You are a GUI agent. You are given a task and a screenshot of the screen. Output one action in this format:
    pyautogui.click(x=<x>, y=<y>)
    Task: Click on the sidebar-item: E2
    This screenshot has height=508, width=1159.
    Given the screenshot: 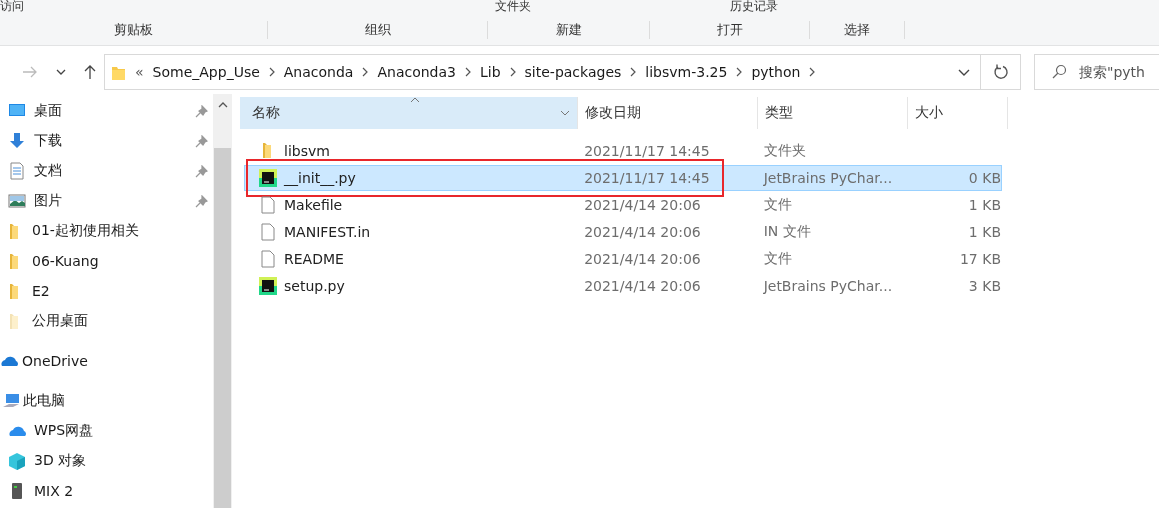 What is the action you would take?
    pyautogui.click(x=106, y=291)
    